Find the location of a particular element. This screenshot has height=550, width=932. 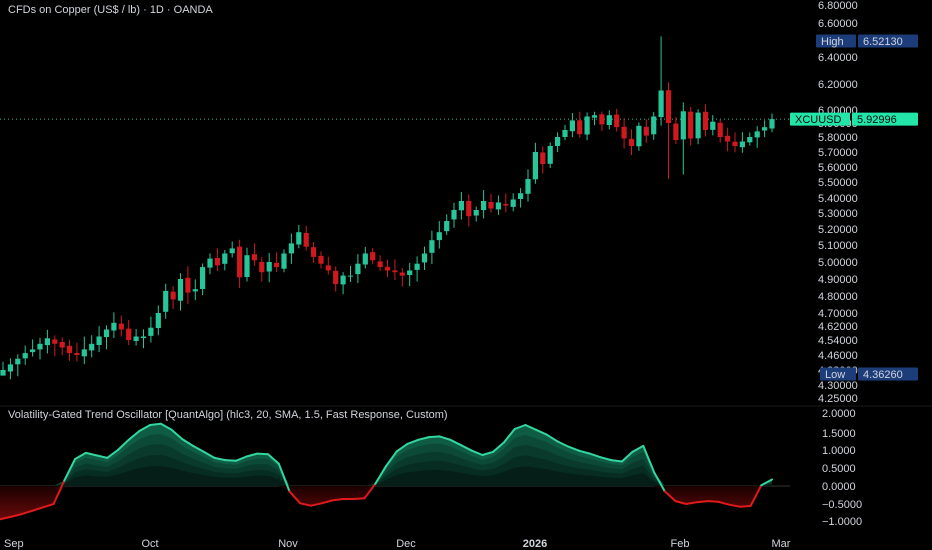

low-badge-label: Low is located at coordinates (835, 375).